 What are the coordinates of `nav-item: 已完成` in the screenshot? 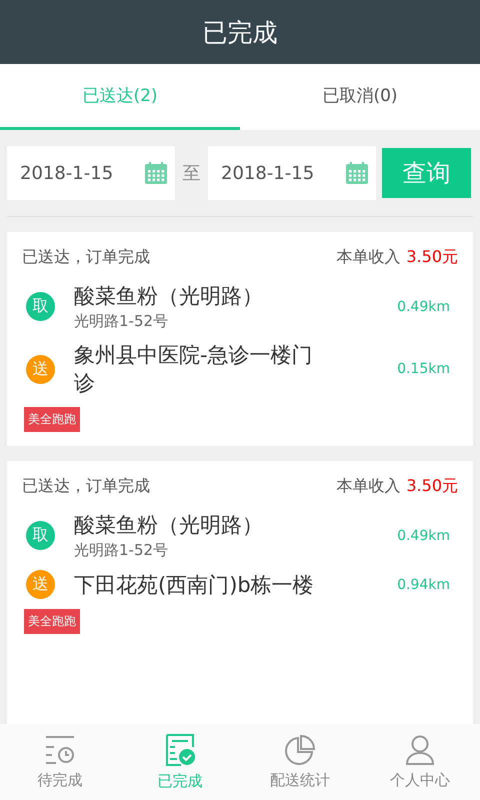 It's located at (180, 762).